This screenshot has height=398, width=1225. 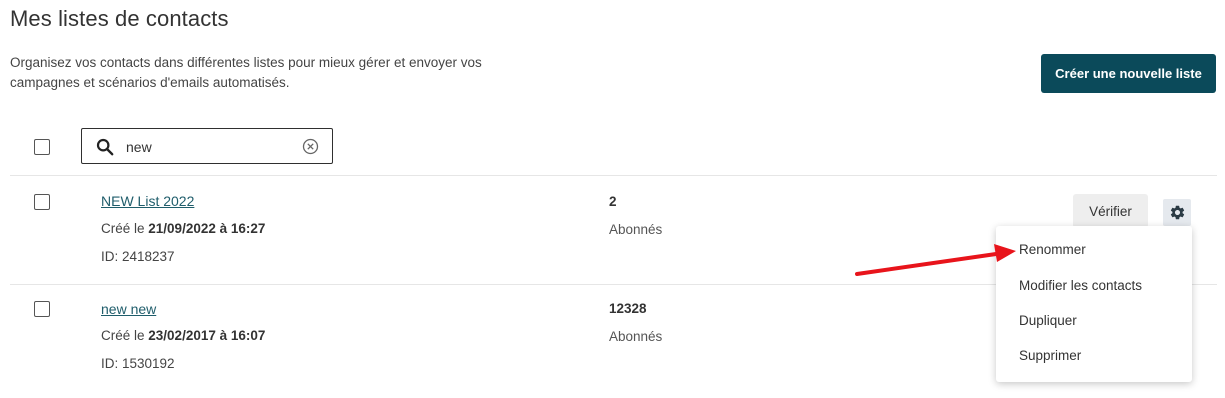 What do you see at coordinates (207, 228) in the screenshot?
I see `created-date-value: 21/09/2022 à 16:27` at bounding box center [207, 228].